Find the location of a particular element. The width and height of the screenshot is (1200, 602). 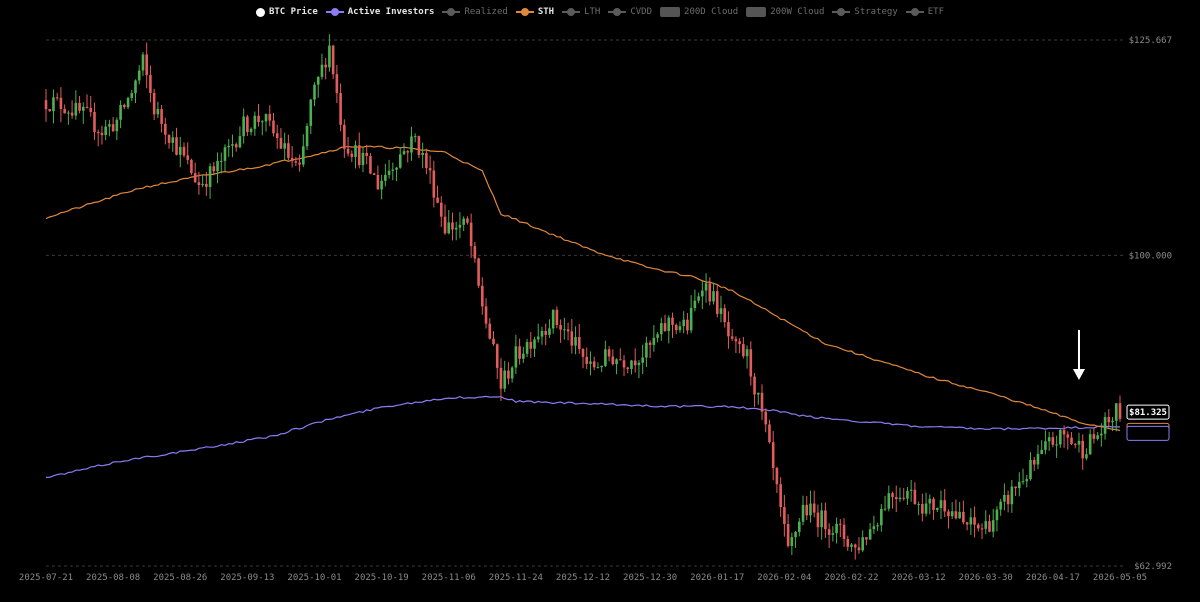

legend-item-cvdd: CVDD is located at coordinates (630, 12).